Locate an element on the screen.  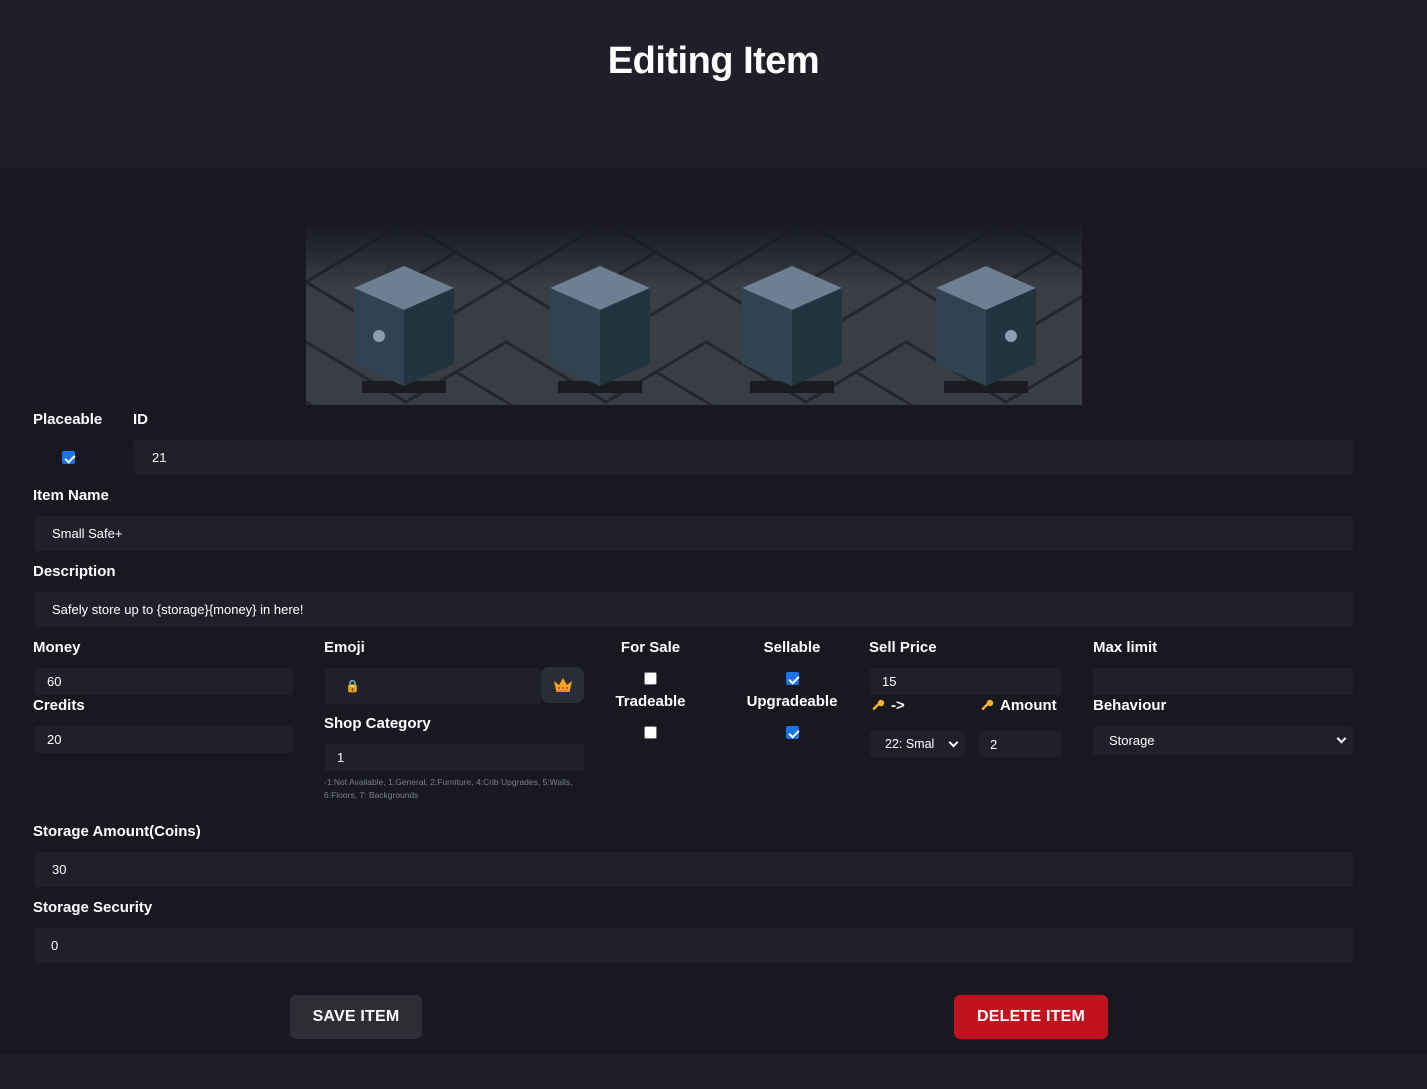
delete-item-button: DELETE ITEM is located at coordinates (1031, 1017).